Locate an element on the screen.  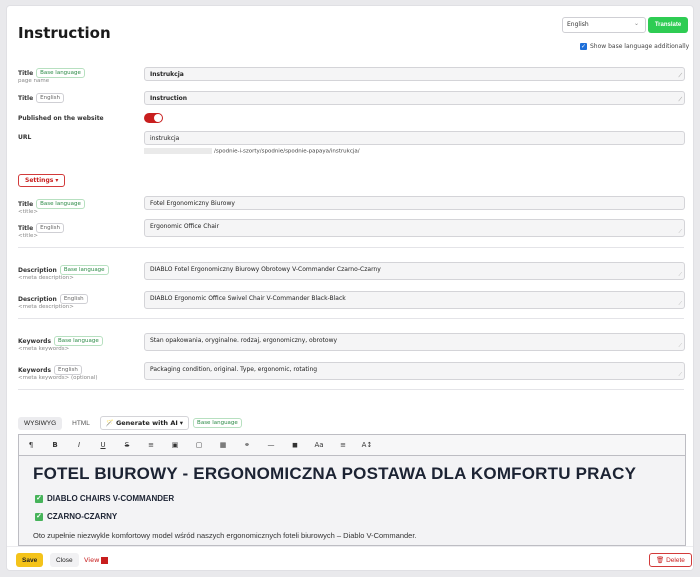
video-icon: ▢ is located at coordinates (199, 445).